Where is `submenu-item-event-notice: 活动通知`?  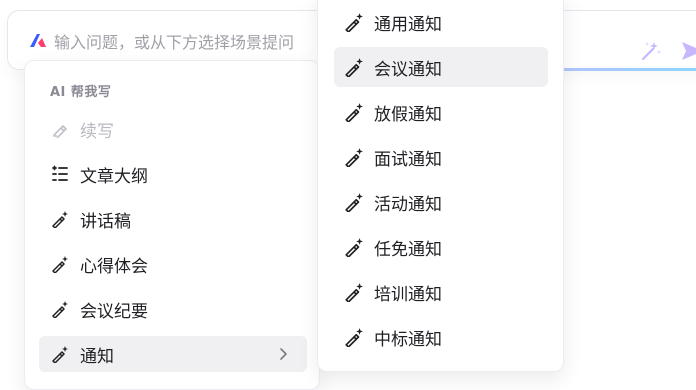 submenu-item-event-notice: 活动通知 is located at coordinates (441, 202).